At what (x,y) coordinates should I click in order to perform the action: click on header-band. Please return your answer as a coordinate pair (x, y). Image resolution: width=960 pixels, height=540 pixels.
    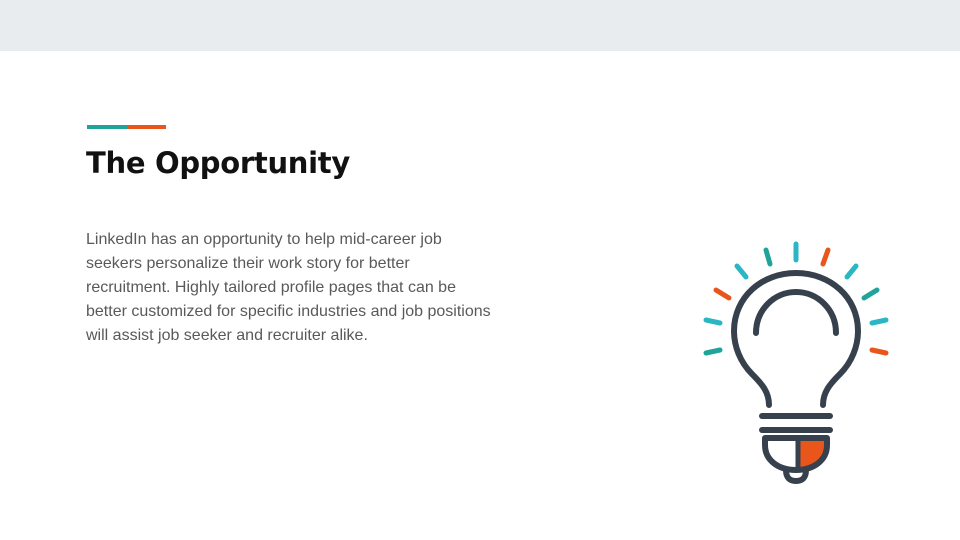
    Looking at the image, I should click on (480, 25).